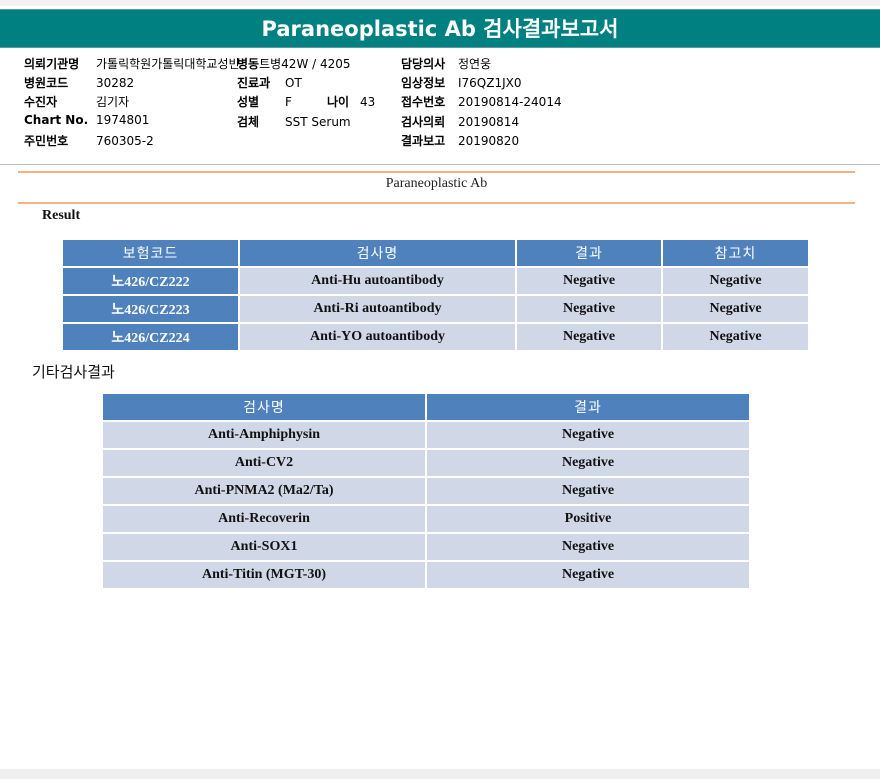 Image resolution: width=880 pixels, height=779 pixels. Describe the element at coordinates (73, 372) in the screenshot. I see `other-tests-label: 기타검사결과` at that location.